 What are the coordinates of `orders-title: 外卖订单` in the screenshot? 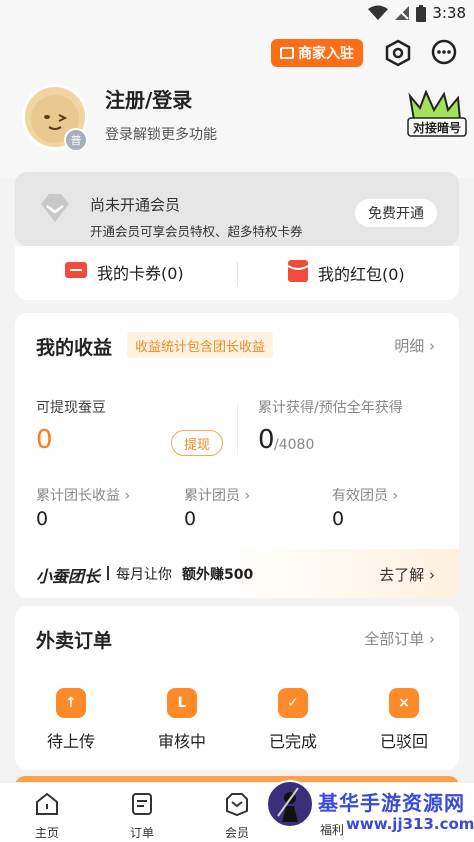 It's located at (74, 641).